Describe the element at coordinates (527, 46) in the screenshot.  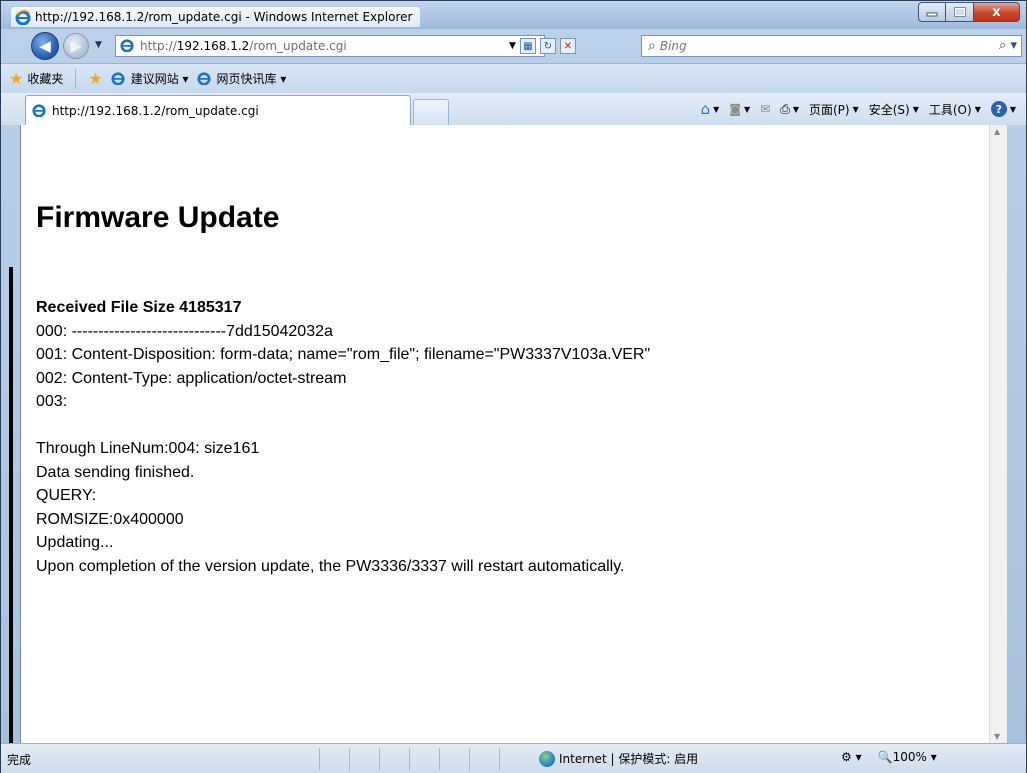
I see `compatibility-view-icon: ▦` at that location.